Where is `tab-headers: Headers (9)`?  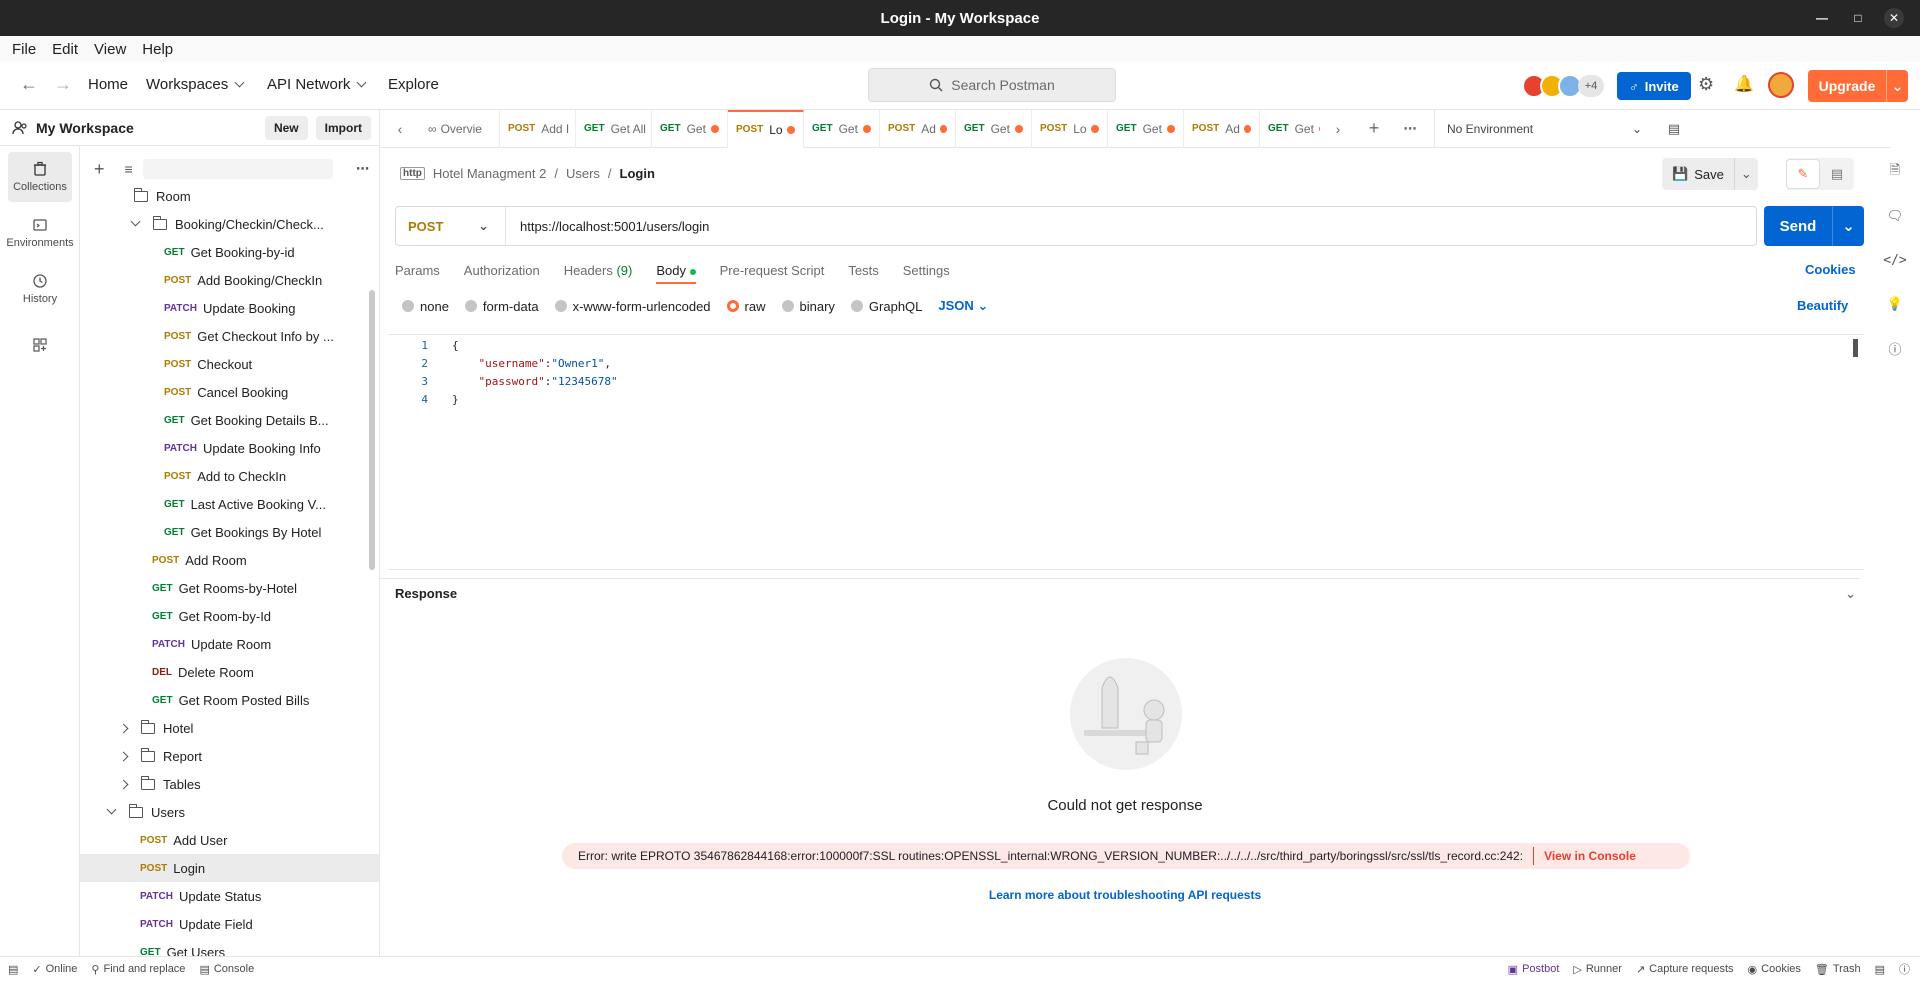
tab-headers: Headers (9) is located at coordinates (598, 270).